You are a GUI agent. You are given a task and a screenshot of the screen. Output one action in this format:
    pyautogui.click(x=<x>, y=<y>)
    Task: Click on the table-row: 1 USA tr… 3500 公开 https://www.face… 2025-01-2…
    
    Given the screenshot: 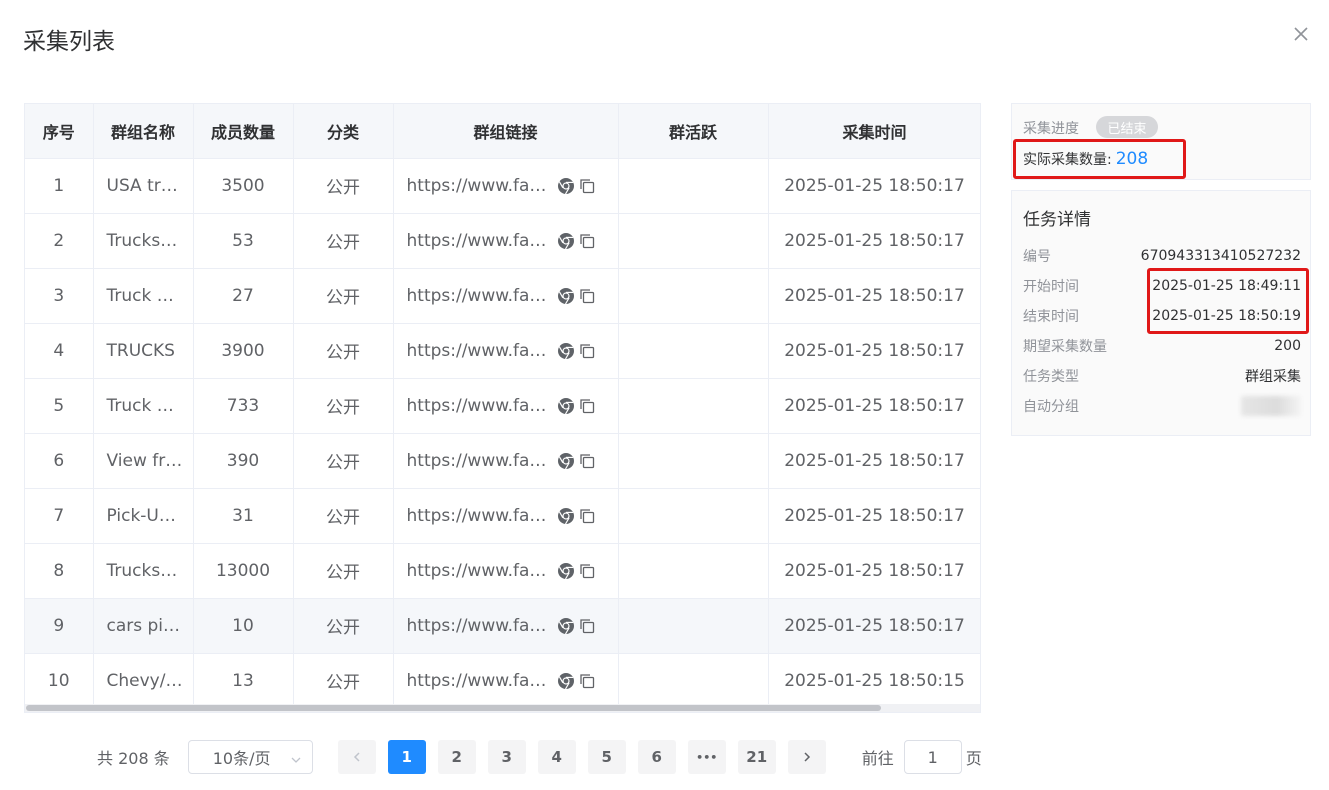 What is the action you would take?
    pyautogui.click(x=502, y=186)
    